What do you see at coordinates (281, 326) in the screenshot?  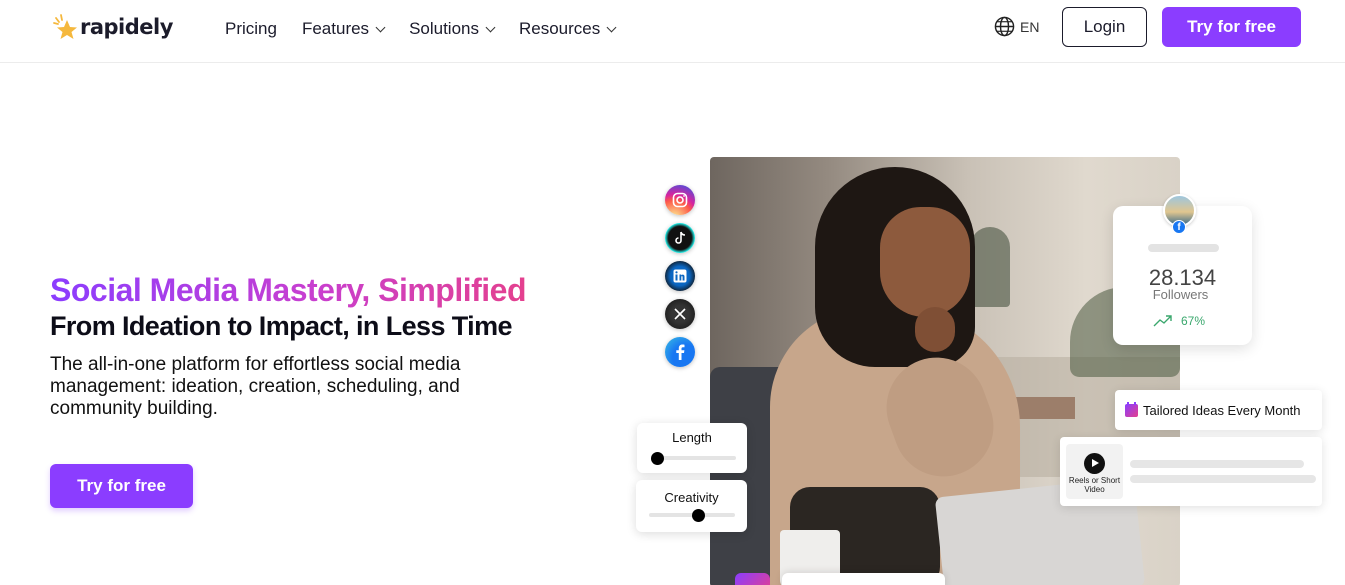 I see `hero-subtitle: From Ideation to Impact, in Less Time` at bounding box center [281, 326].